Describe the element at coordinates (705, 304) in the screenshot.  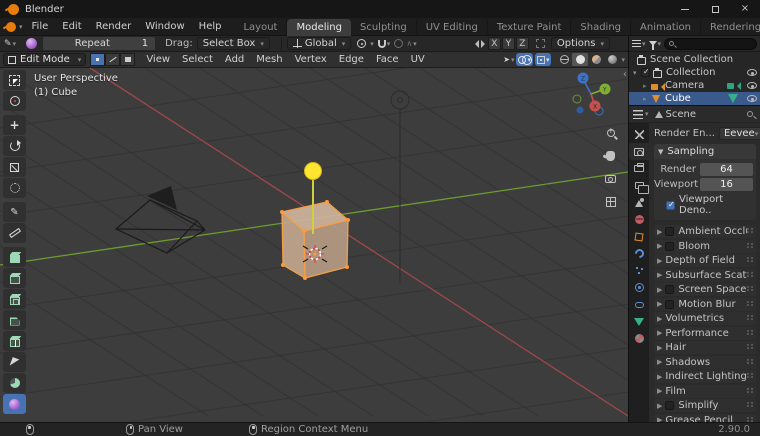
I see `panel-header: ▶ Motion Blur` at that location.